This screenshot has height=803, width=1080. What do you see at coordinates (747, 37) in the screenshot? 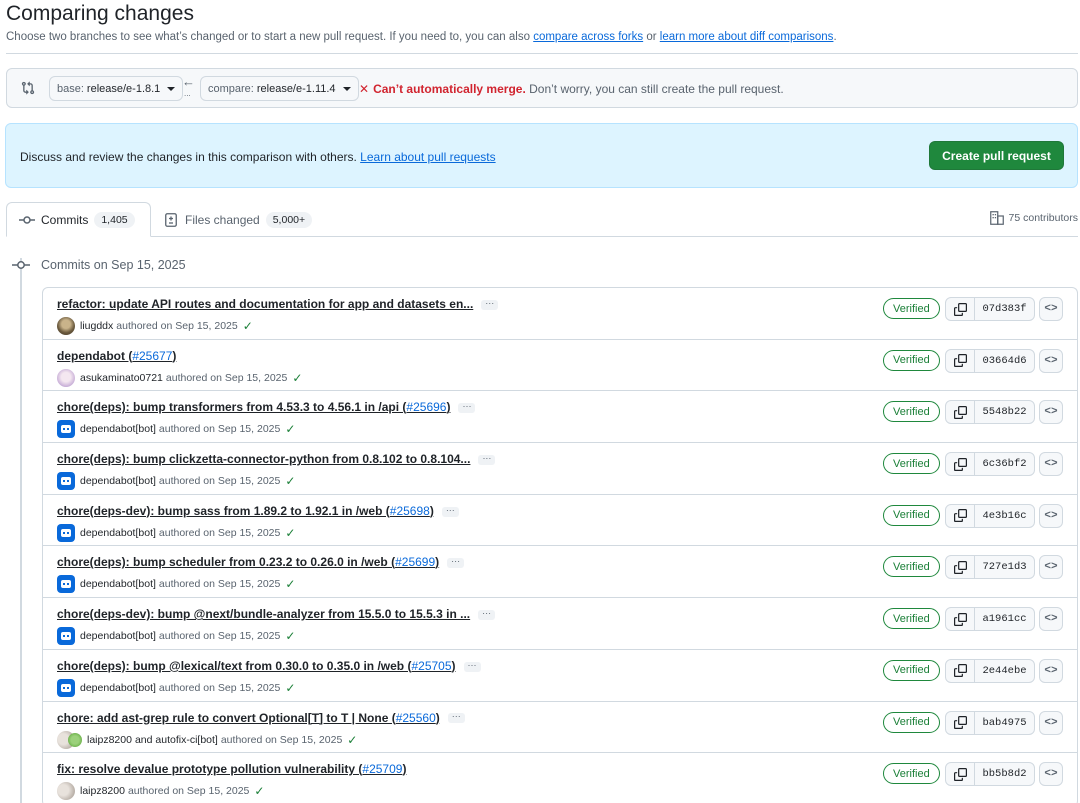
I see `learn-diff-link: learn more about diff comparisons` at bounding box center [747, 37].